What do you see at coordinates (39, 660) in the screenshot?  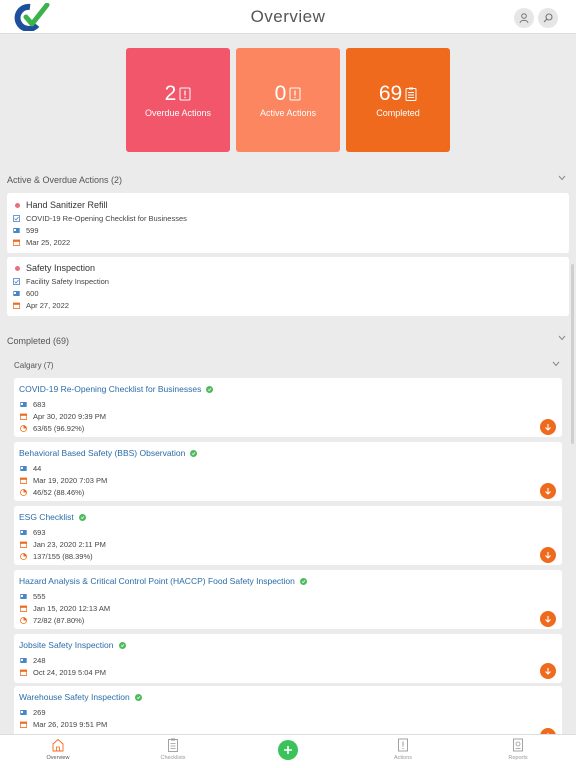 I see `checklist-id: 248` at bounding box center [39, 660].